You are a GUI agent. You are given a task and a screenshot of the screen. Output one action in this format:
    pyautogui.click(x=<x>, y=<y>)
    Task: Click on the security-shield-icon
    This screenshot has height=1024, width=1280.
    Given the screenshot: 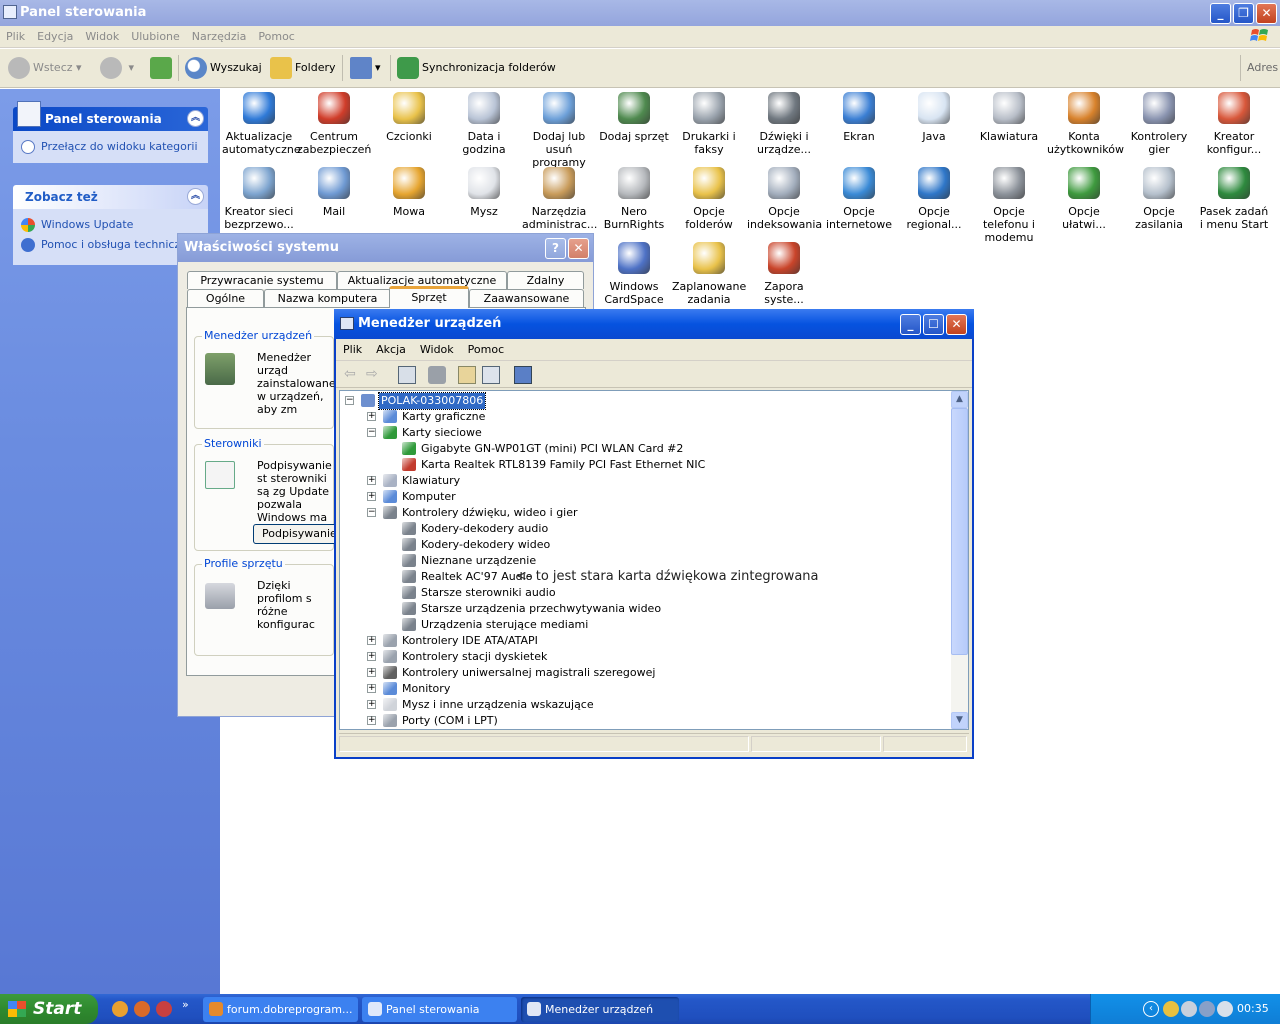 What is the action you would take?
    pyautogui.click(x=1171, y=1009)
    